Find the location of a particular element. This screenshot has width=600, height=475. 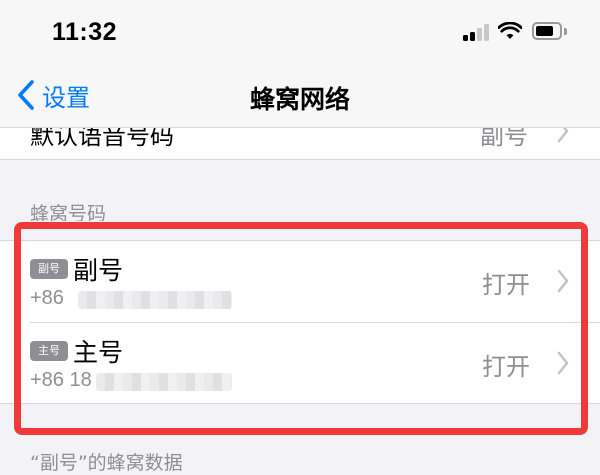

default-voice-line-row: 默认语音号码 副号 is located at coordinates (300, 144).